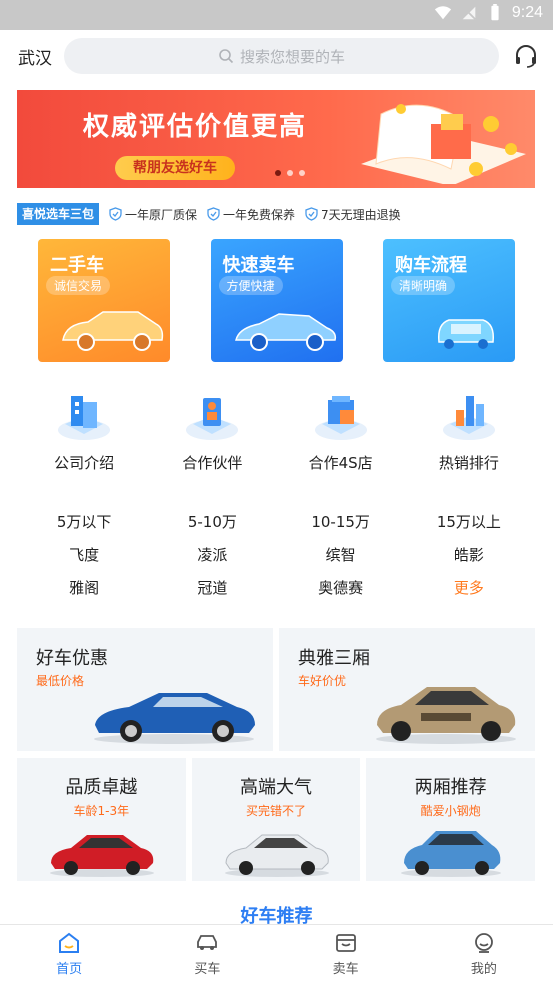 The width and height of the screenshot is (553, 983). I want to click on headset-icon, so click(526, 56).